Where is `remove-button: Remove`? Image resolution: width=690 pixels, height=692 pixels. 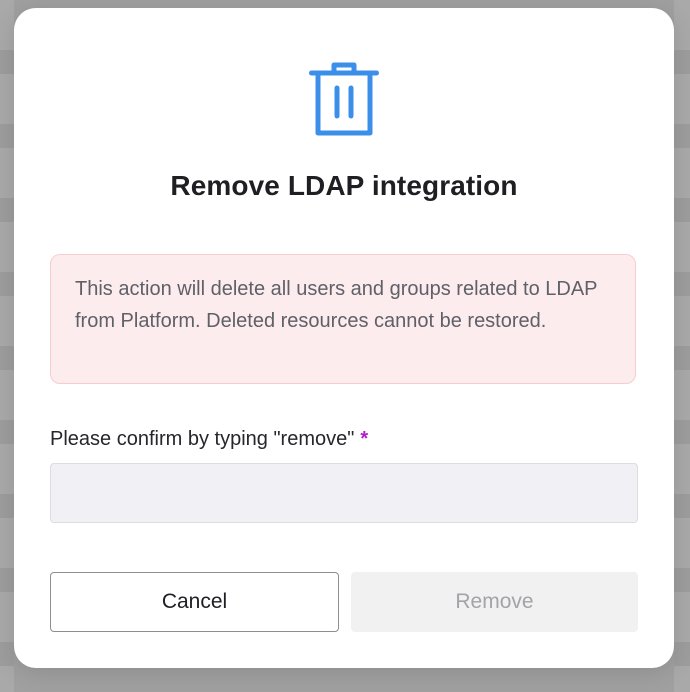
remove-button: Remove is located at coordinates (494, 602).